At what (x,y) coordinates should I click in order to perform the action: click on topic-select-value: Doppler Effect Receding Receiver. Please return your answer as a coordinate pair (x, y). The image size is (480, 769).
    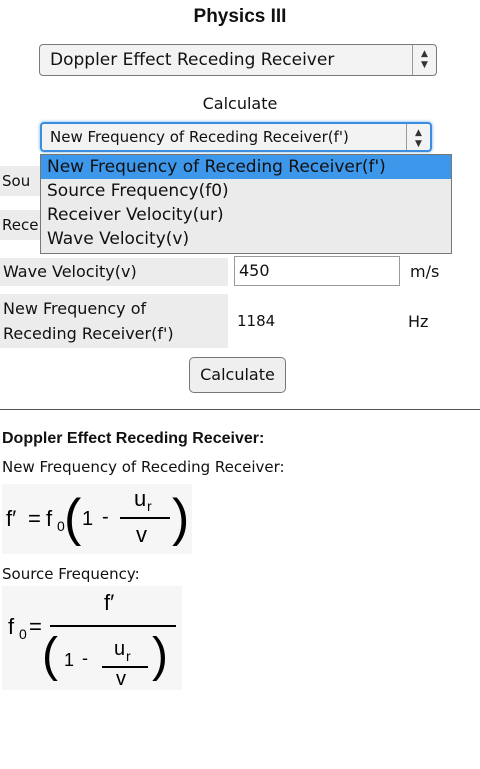
    Looking at the image, I should click on (192, 60).